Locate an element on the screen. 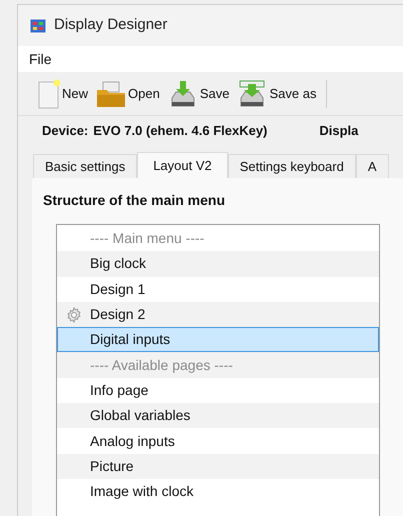  gear-icon is located at coordinates (74, 314).